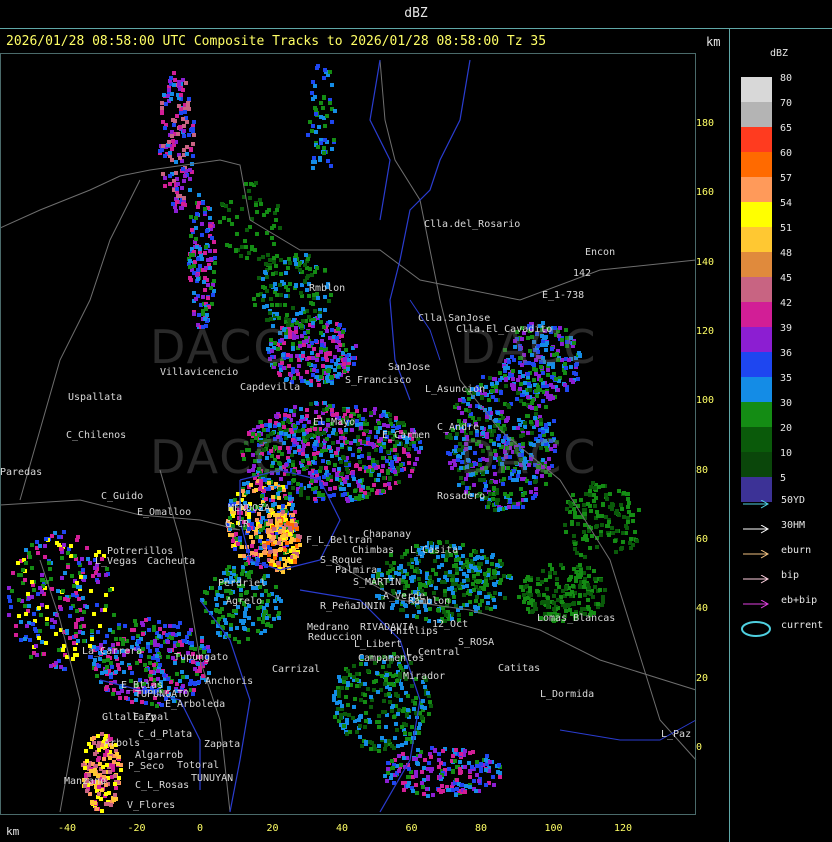 This screenshot has height=842, width=832. What do you see at coordinates (802, 625) in the screenshot?
I see `track-label: current` at bounding box center [802, 625].